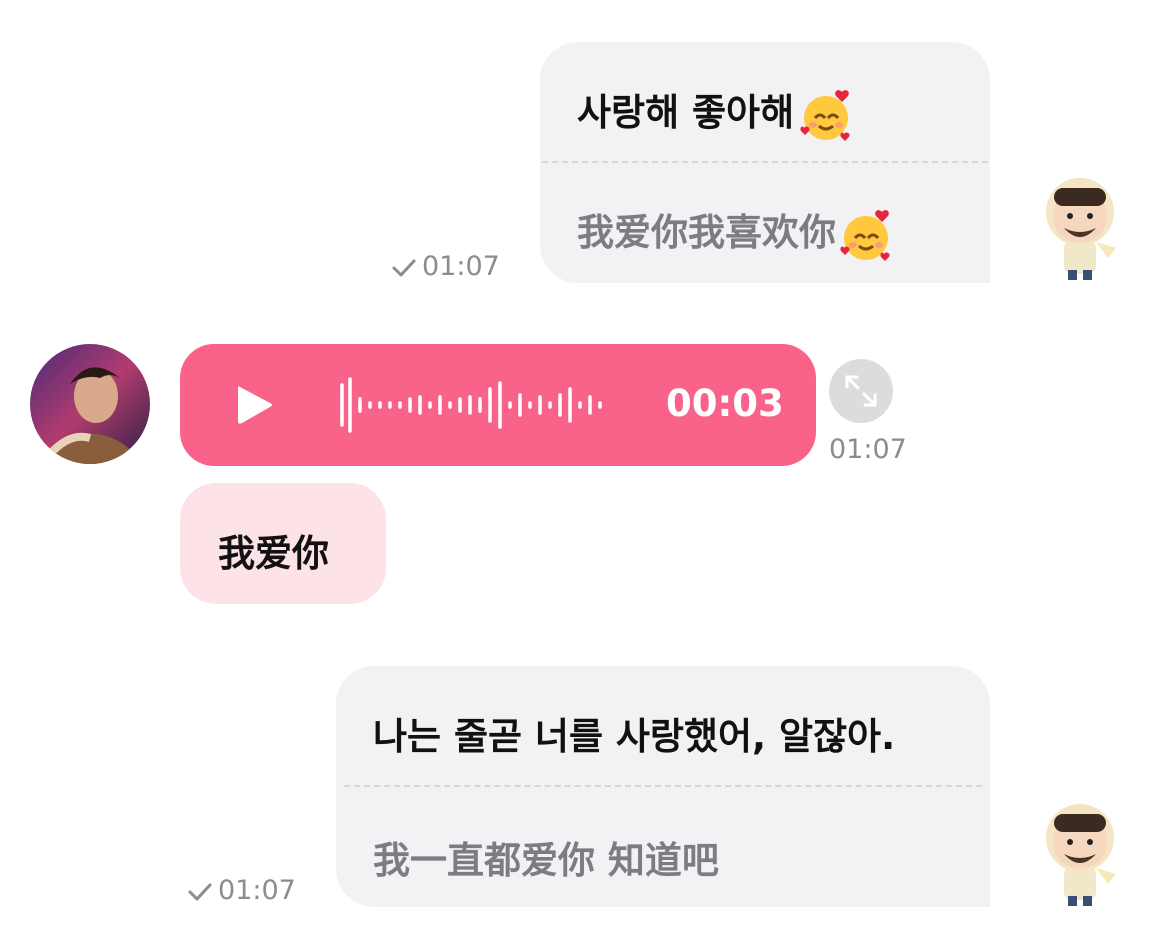 The width and height of the screenshot is (1170, 947). I want to click on message-text: 我爱你, so click(273, 553).